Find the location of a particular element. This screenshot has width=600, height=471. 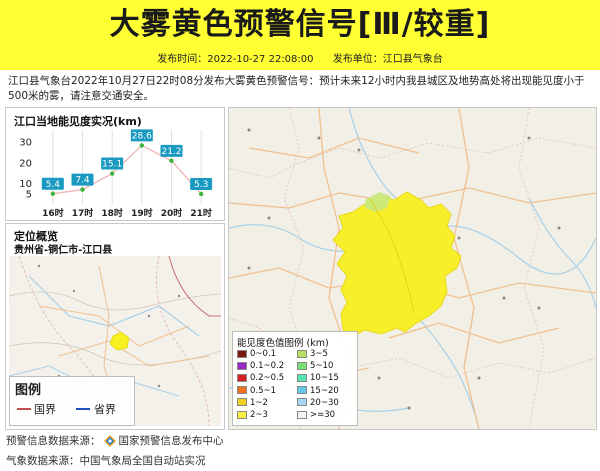

data-label: 5.3 is located at coordinates (201, 185).